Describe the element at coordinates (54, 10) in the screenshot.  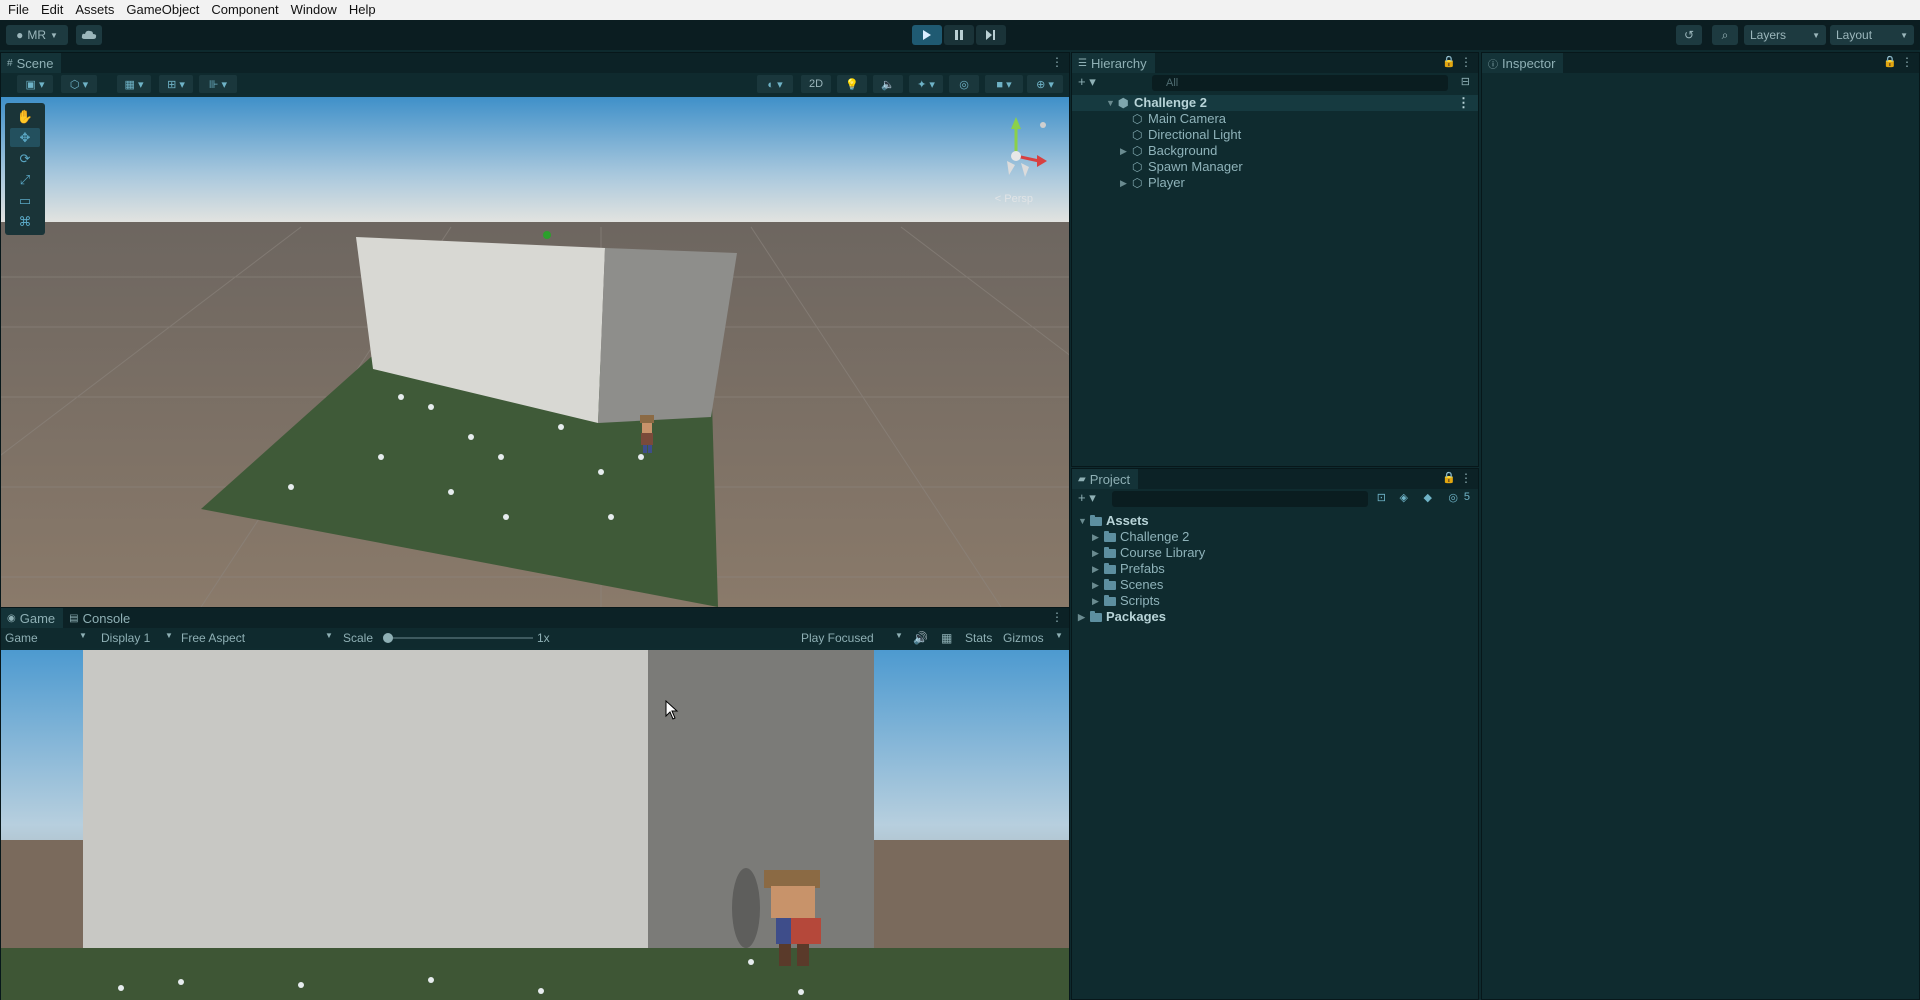
I see `menu-edit: Edit` at that location.